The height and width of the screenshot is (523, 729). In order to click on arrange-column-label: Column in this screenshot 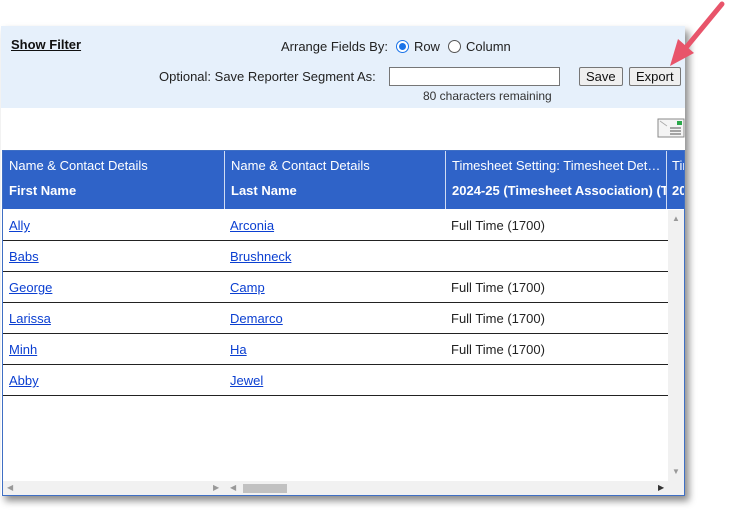, I will do `click(488, 46)`.